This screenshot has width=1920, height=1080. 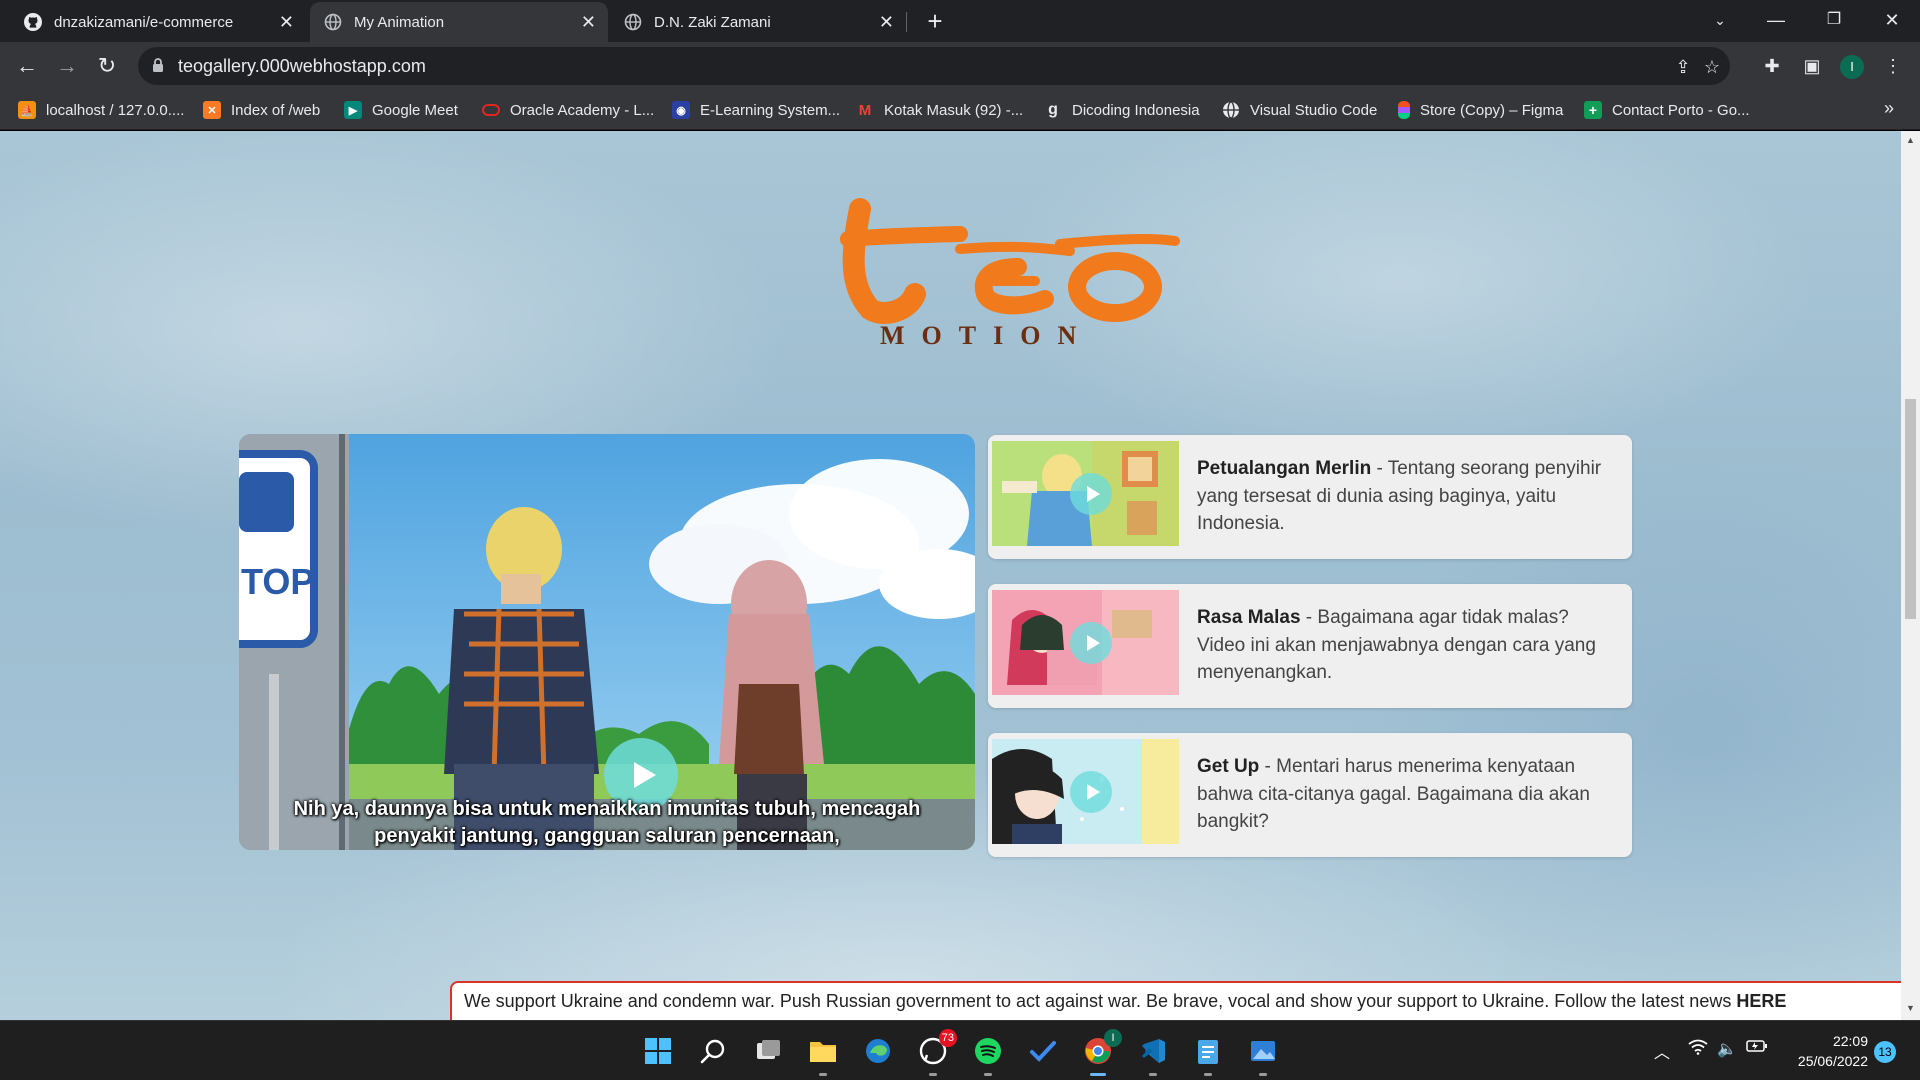 What do you see at coordinates (1228, 766) in the screenshot?
I see `video-title: Get Up` at bounding box center [1228, 766].